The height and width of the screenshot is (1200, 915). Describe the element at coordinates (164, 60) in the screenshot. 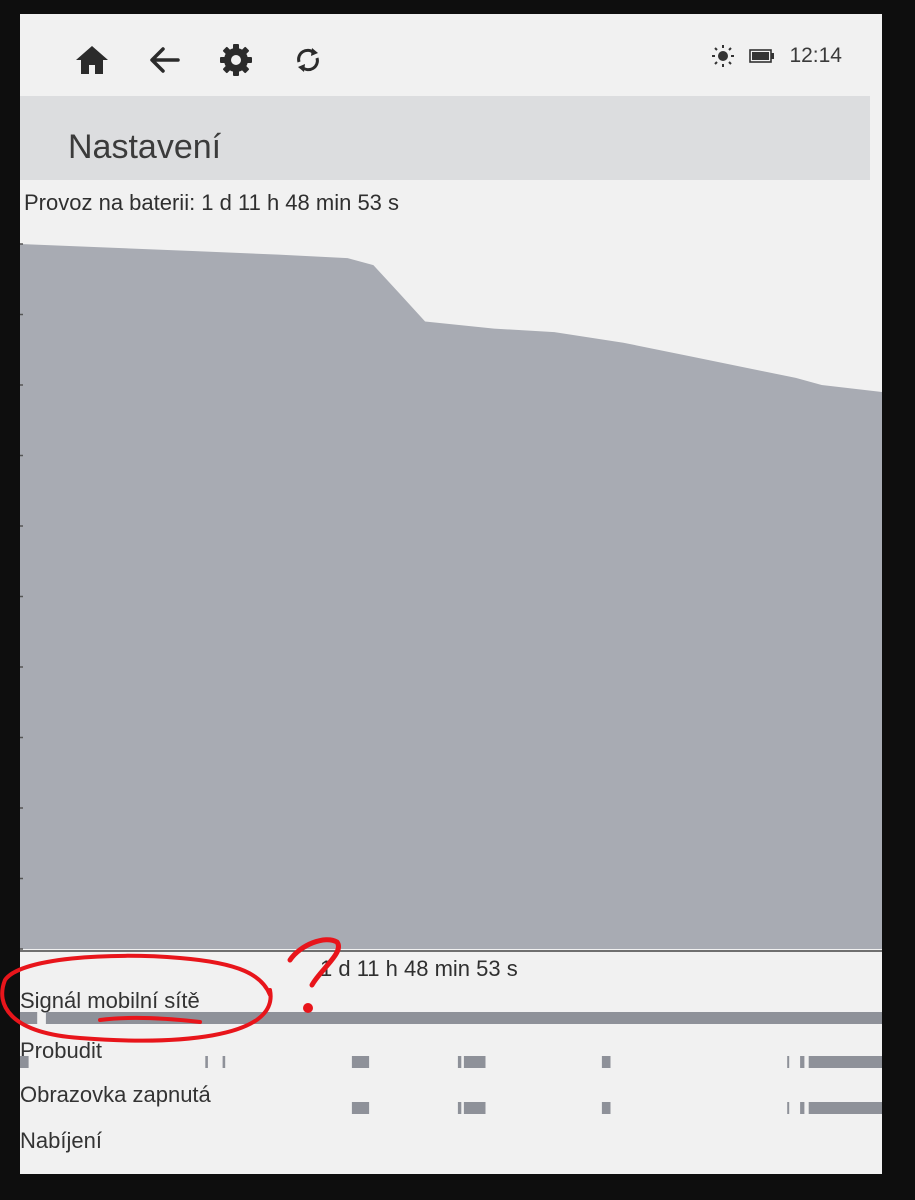

I see `back-arrow-icon` at that location.